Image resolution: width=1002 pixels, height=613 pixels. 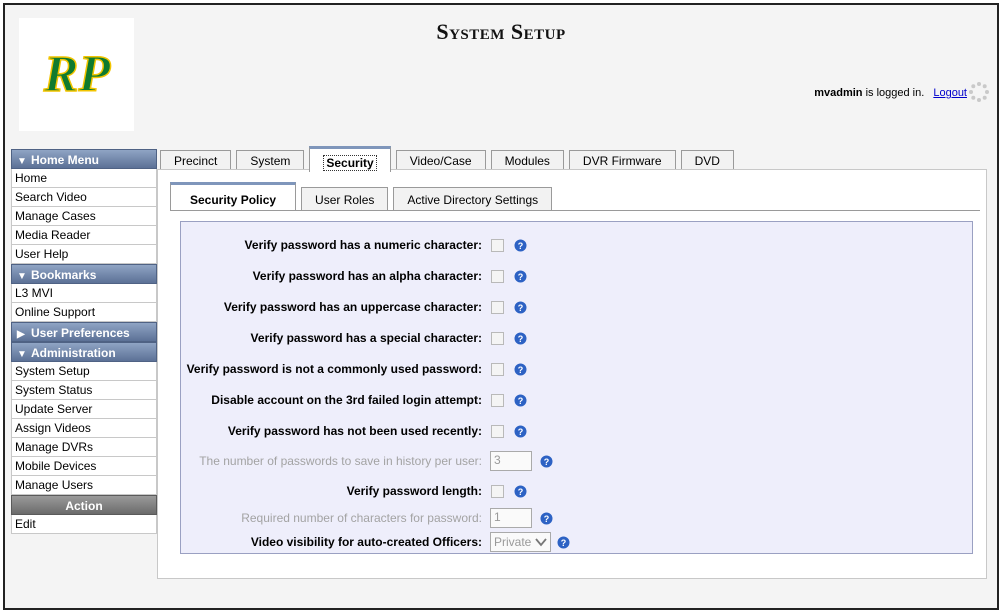 What do you see at coordinates (501, 31) in the screenshot?
I see `page-title: System Setup` at bounding box center [501, 31].